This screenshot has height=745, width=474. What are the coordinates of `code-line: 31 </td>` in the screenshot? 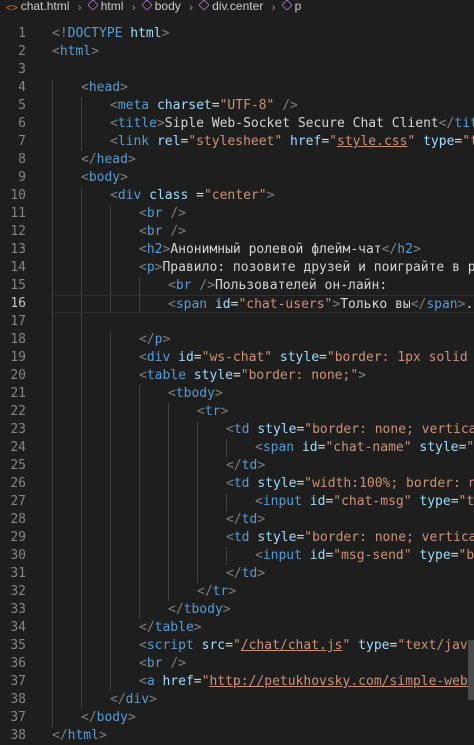 It's located at (237, 574).